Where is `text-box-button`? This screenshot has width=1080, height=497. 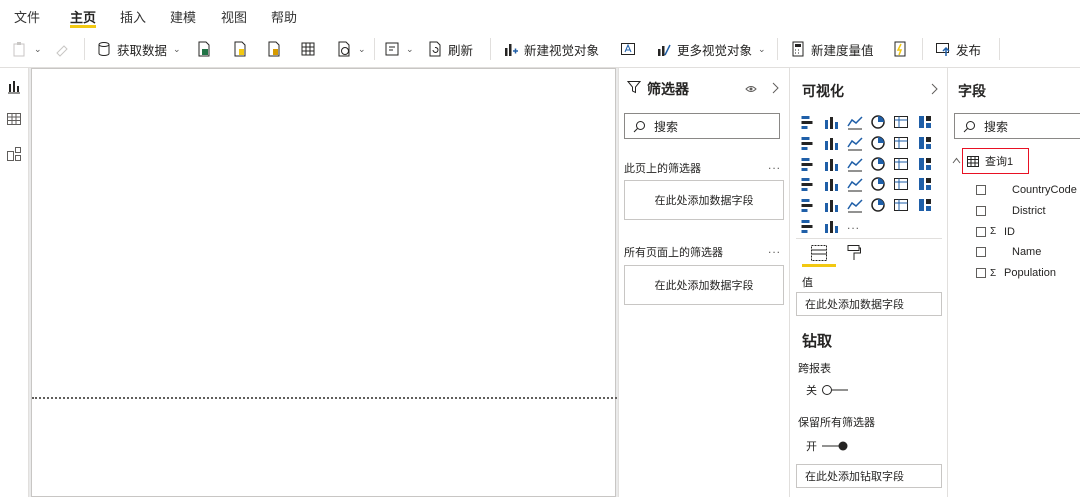 text-box-button is located at coordinates (628, 49).